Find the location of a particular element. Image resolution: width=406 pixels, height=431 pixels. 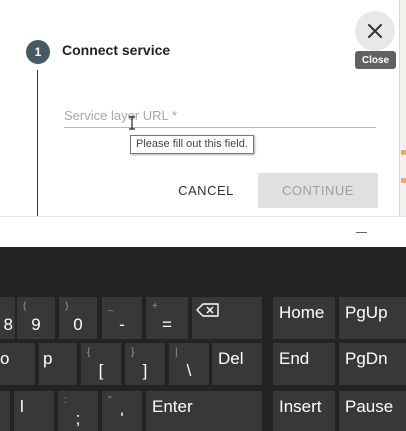

backspace-icon is located at coordinates (207, 310).